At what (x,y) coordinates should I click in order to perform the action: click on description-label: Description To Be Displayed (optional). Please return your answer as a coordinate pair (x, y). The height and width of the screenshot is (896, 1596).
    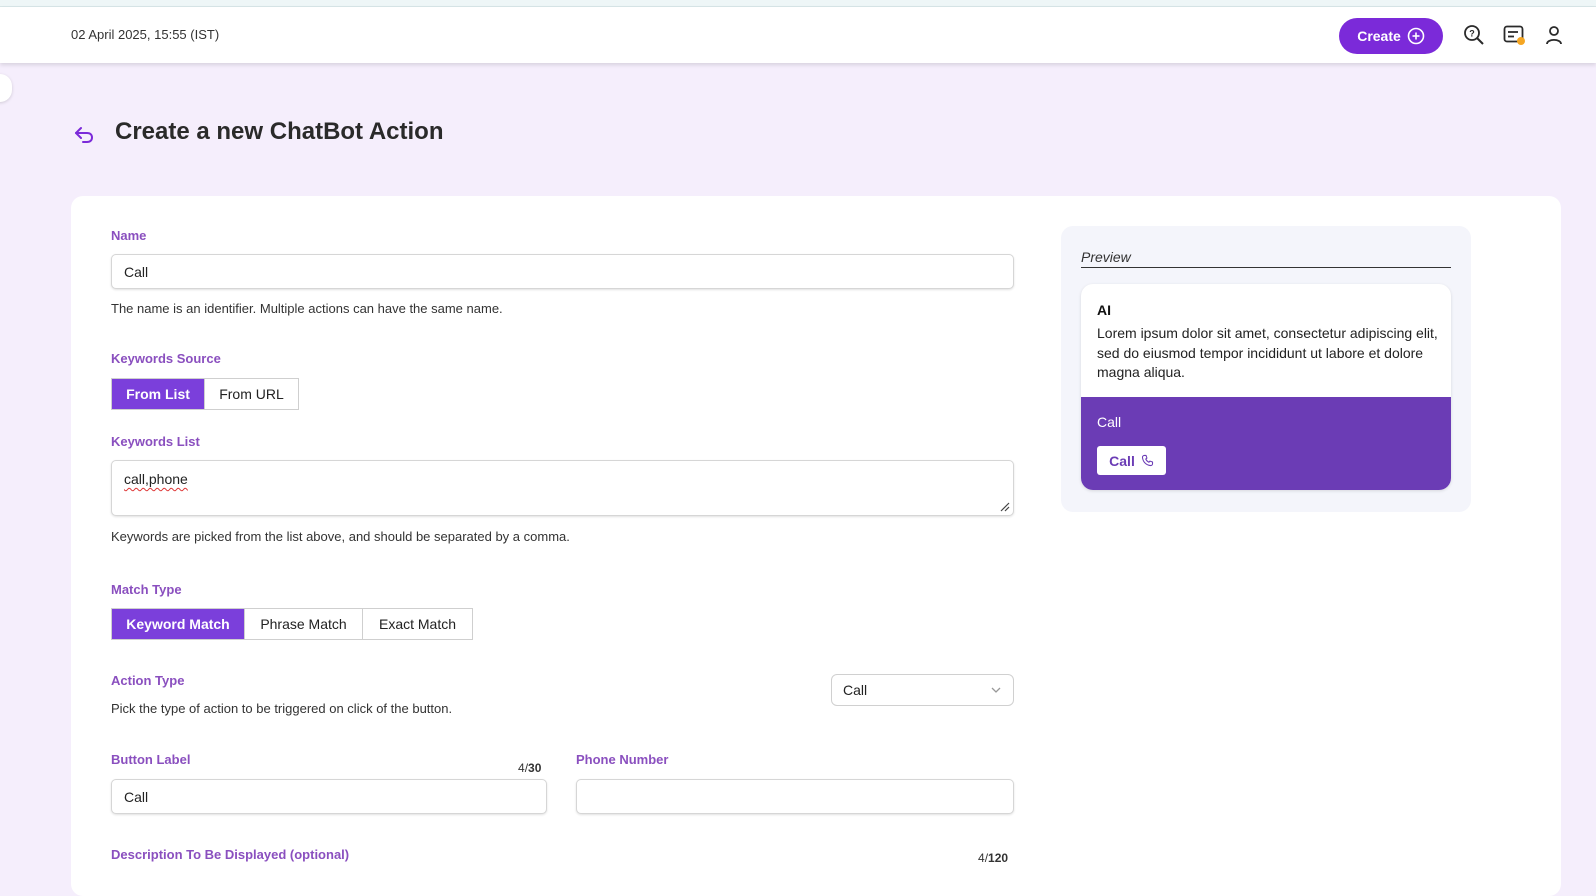
    Looking at the image, I should click on (230, 854).